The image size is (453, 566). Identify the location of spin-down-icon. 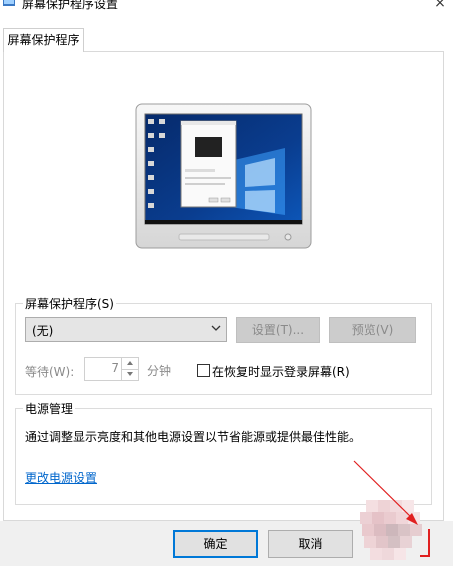
(130, 374).